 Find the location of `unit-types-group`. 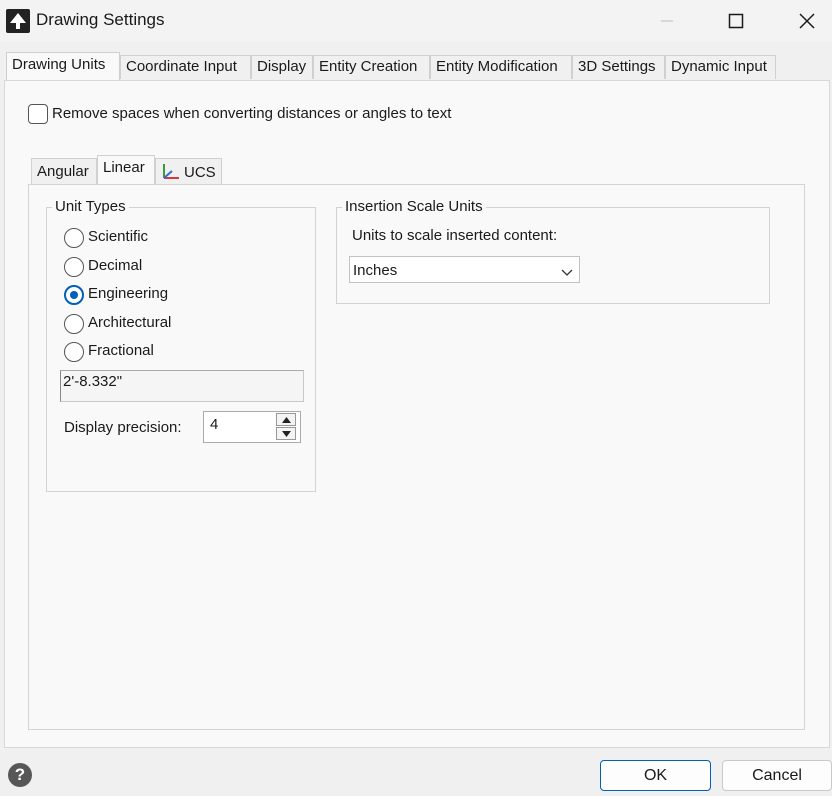

unit-types-group is located at coordinates (181, 349).